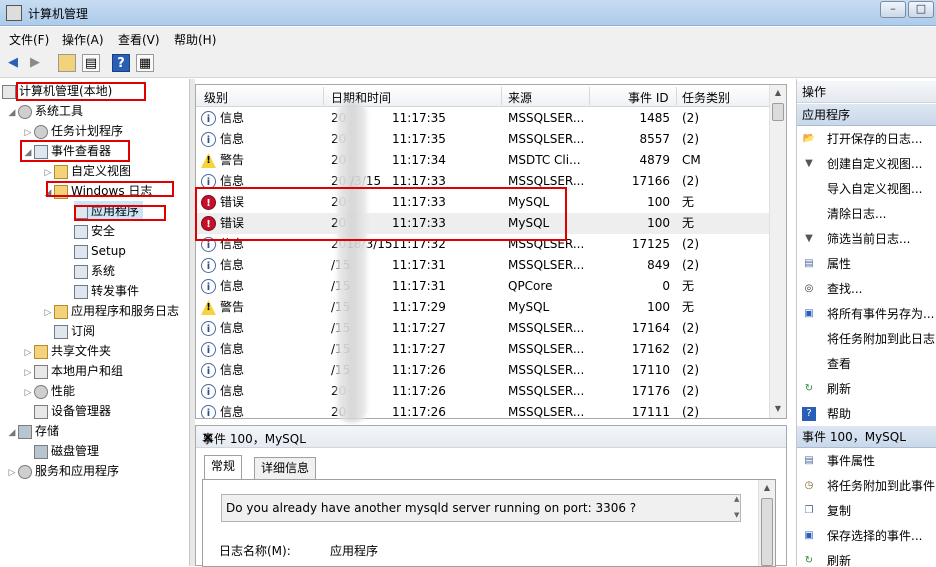  I want to click on event-row: i信息/1511:17:26MSSQLSER...17110(2), so click(483, 370).